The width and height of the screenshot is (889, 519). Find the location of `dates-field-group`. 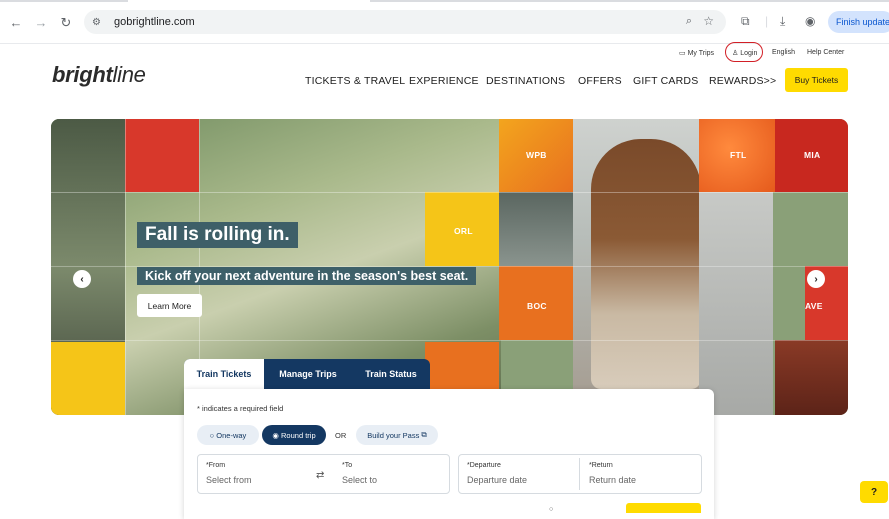

dates-field-group is located at coordinates (580, 474).